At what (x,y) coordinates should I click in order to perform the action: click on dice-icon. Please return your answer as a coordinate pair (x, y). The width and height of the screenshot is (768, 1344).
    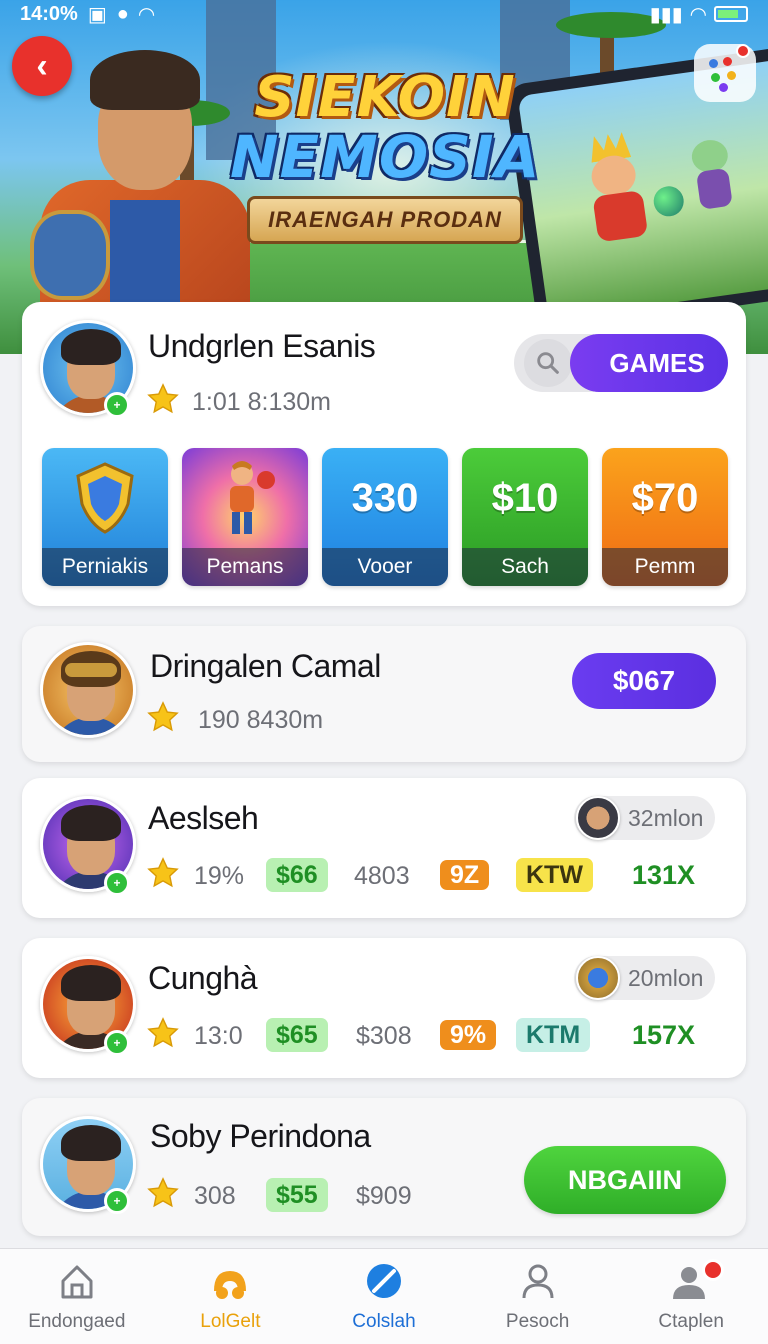
    Looking at the image, I should click on (725, 73).